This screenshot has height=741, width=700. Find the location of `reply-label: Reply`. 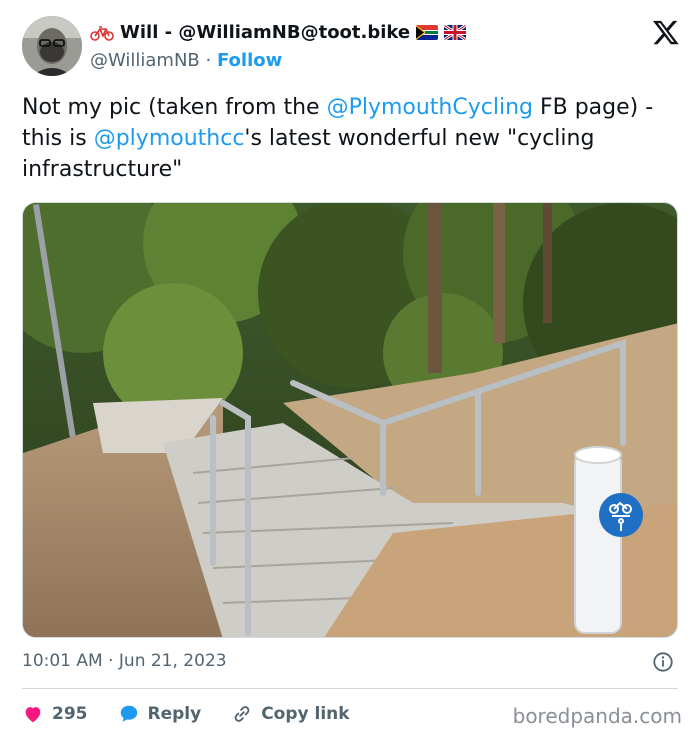

reply-label: Reply is located at coordinates (174, 714).